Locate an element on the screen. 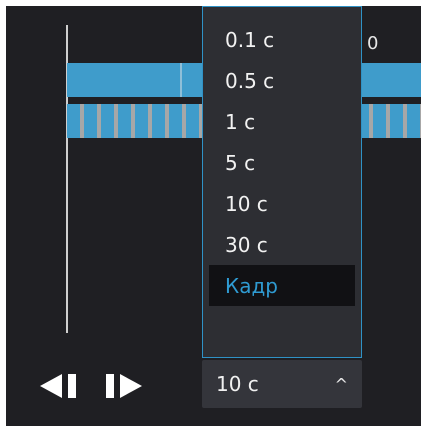 The width and height of the screenshot is (427, 434). step-option-0-5s: 0.5 c is located at coordinates (282, 80).